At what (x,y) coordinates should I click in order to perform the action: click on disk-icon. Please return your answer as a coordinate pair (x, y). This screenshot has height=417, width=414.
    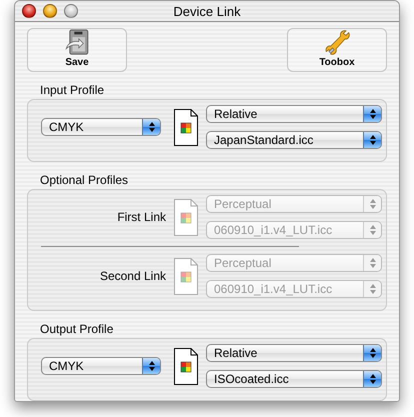
    Looking at the image, I should click on (77, 42).